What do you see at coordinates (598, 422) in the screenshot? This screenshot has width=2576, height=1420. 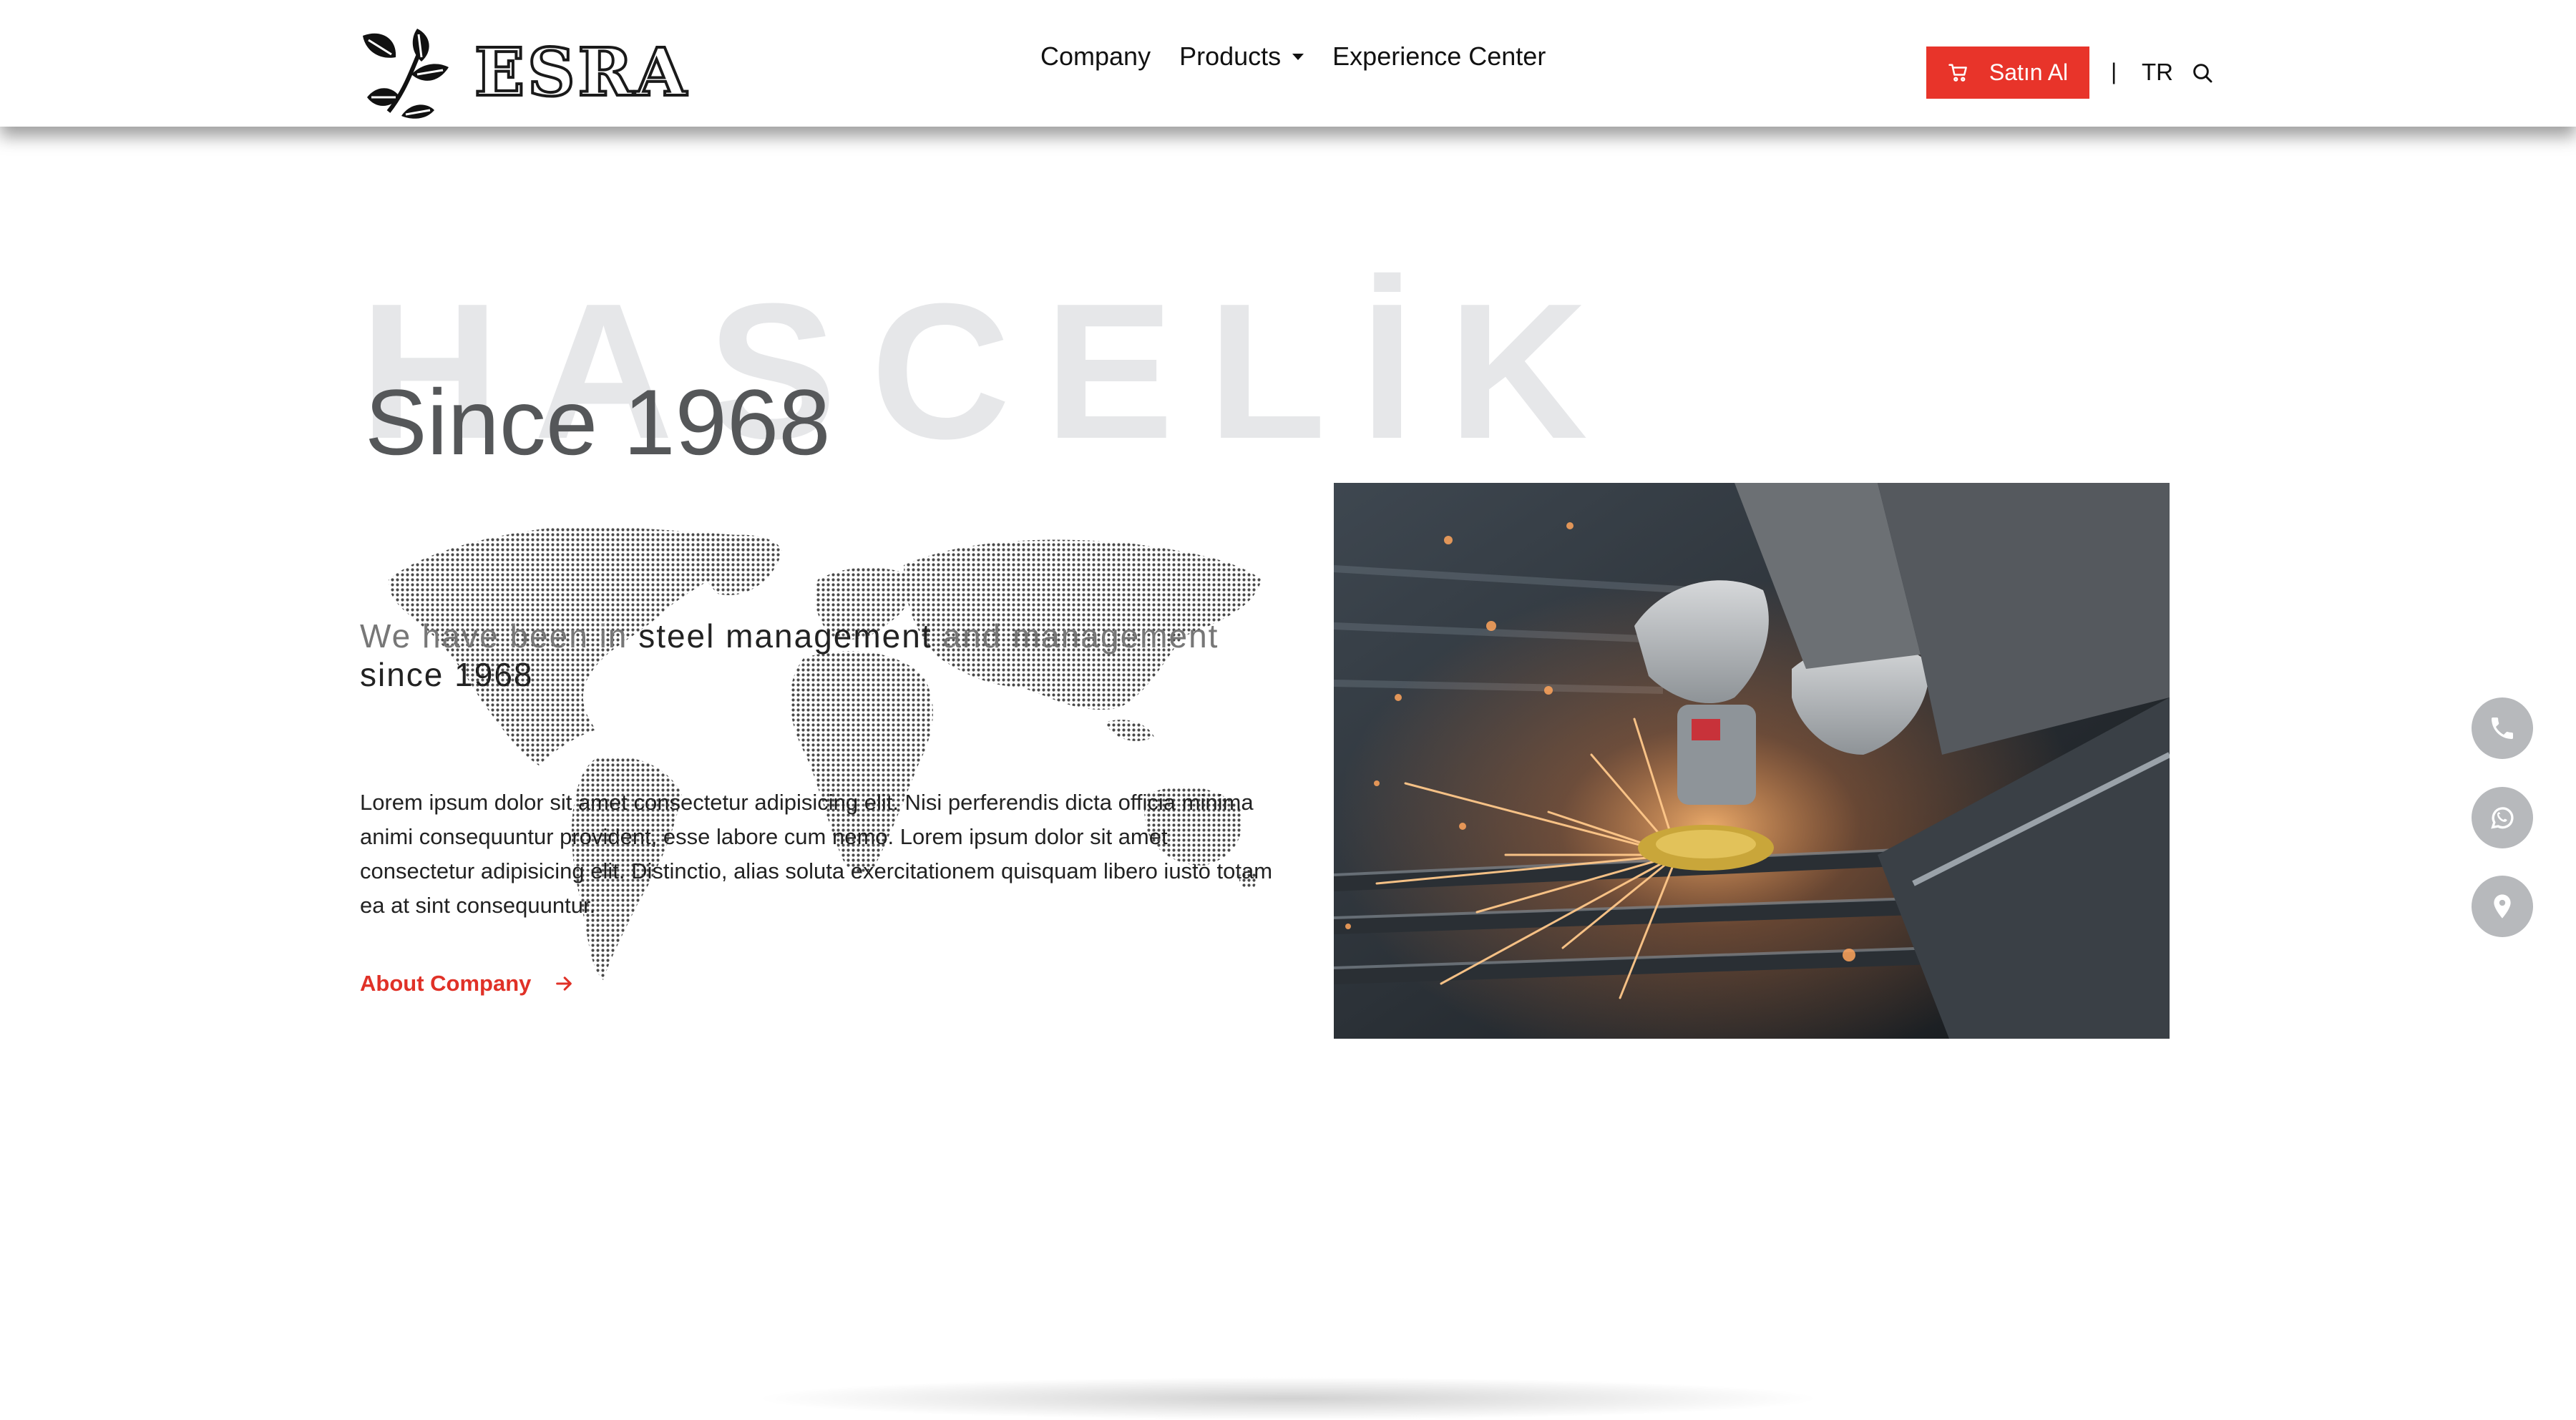 I see `page-title: Since 1968` at bounding box center [598, 422].